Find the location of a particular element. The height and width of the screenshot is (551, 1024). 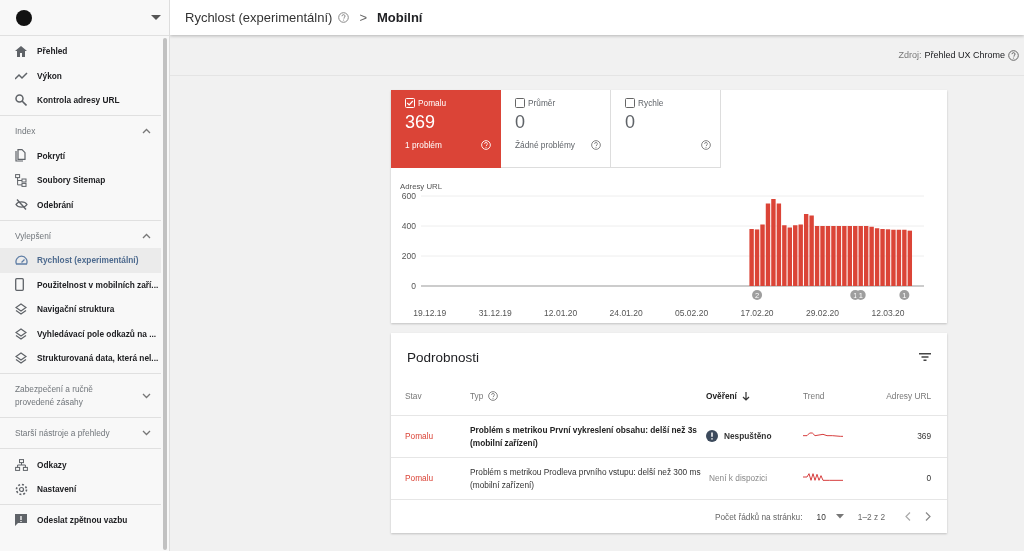

status-tile: Rychle 0 is located at coordinates (666, 129).